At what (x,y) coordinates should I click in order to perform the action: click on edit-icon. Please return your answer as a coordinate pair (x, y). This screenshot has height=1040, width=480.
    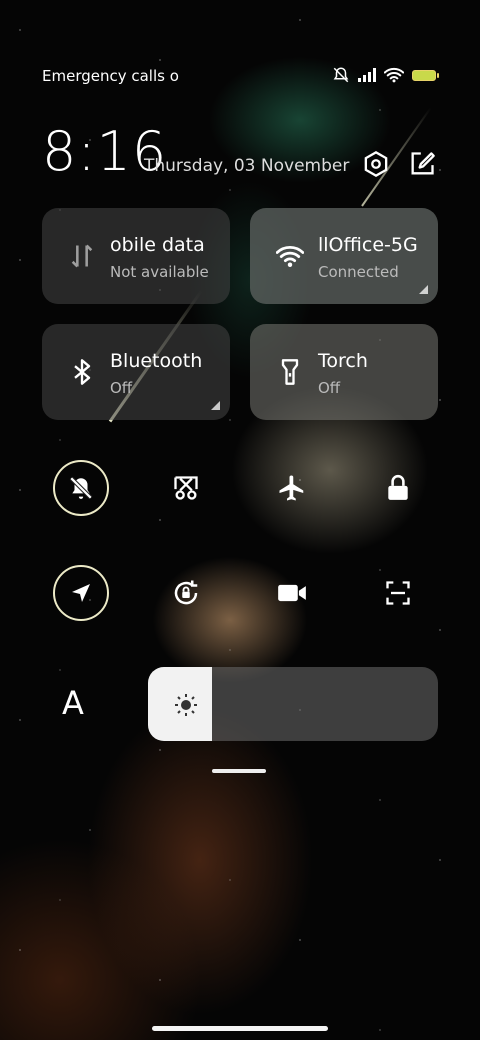
    Looking at the image, I should click on (422, 164).